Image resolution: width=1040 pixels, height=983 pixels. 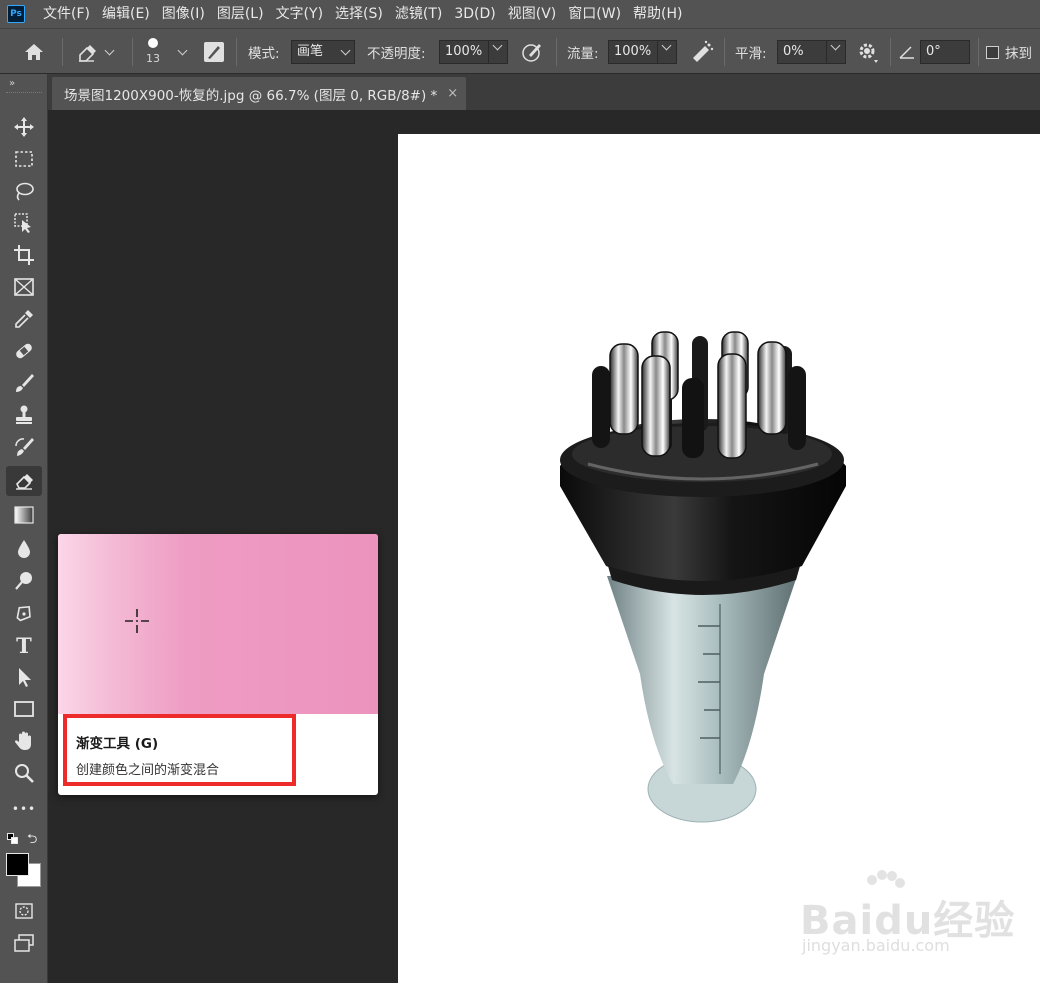 I want to click on gear-icon, so click(x=868, y=53).